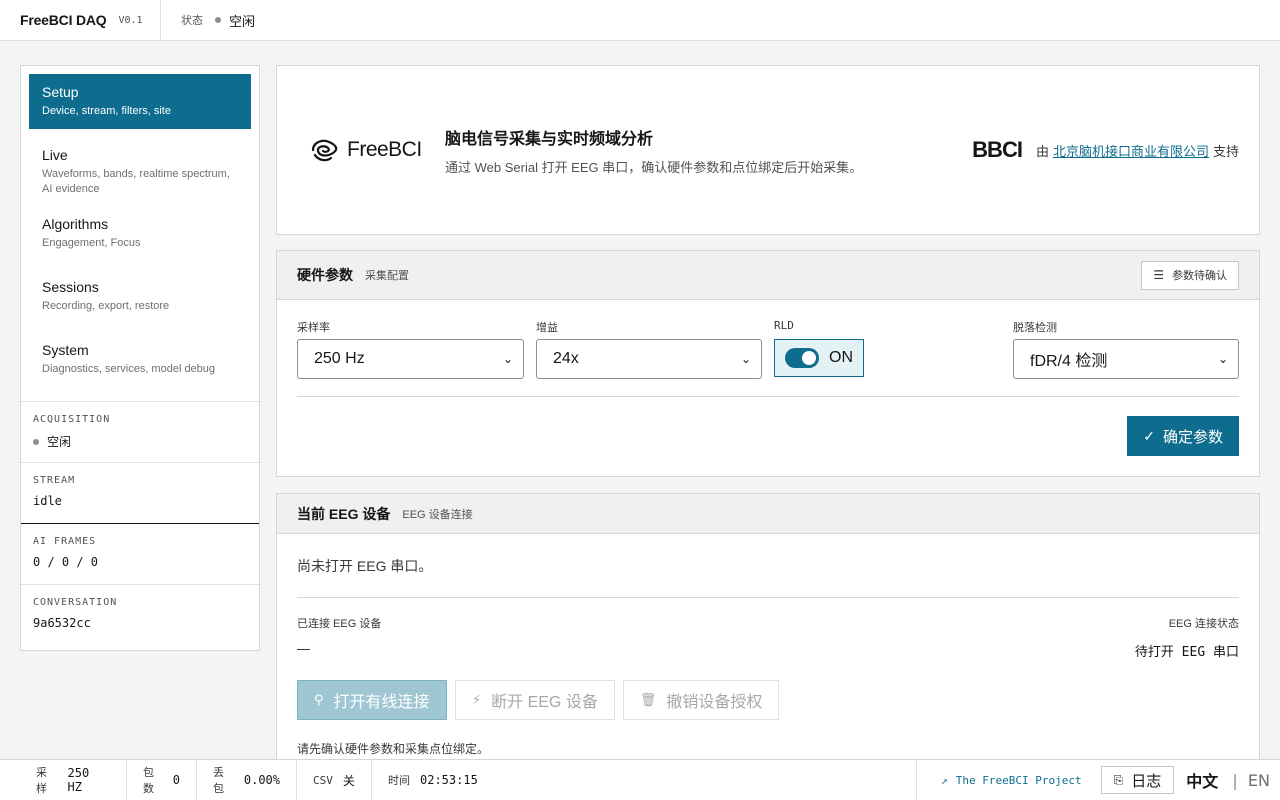 The width and height of the screenshot is (1280, 800). I want to click on plug-icon: ⚲, so click(319, 699).